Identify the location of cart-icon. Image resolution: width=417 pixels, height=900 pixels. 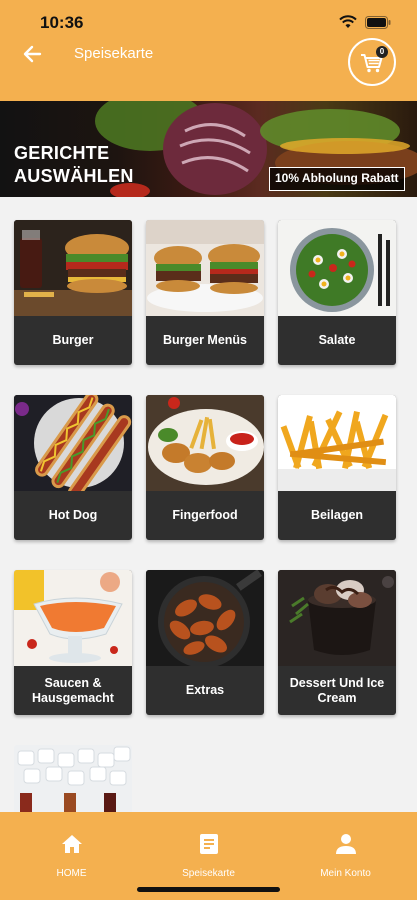
(372, 63).